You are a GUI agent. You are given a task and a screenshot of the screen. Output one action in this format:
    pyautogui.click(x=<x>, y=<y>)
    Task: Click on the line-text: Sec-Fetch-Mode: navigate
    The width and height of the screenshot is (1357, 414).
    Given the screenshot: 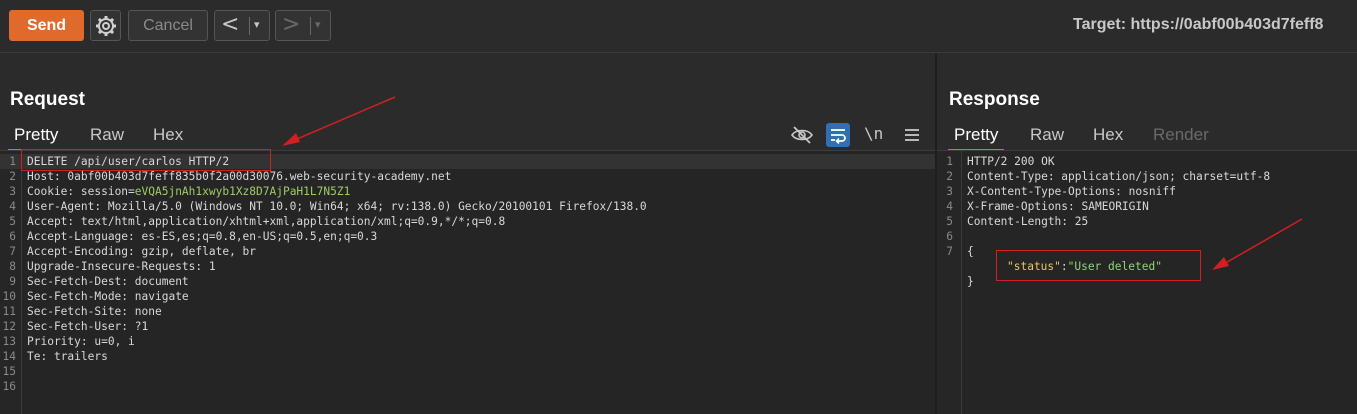 What is the action you would take?
    pyautogui.click(x=108, y=296)
    